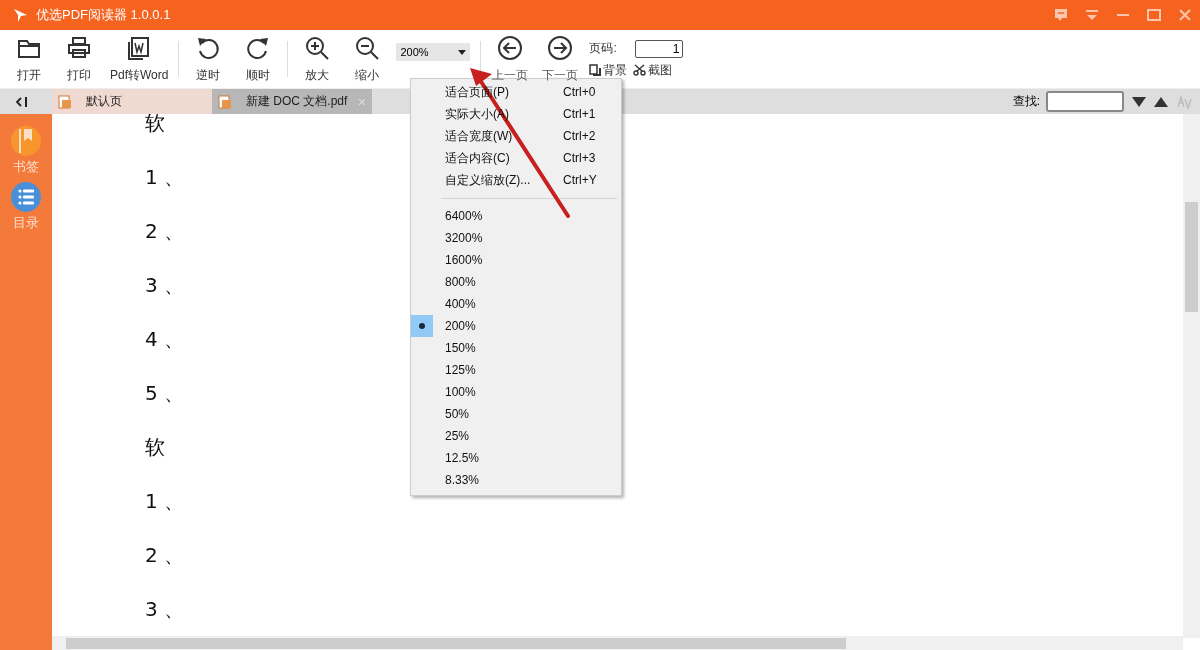  I want to click on document-text: 4 、, so click(165, 339).